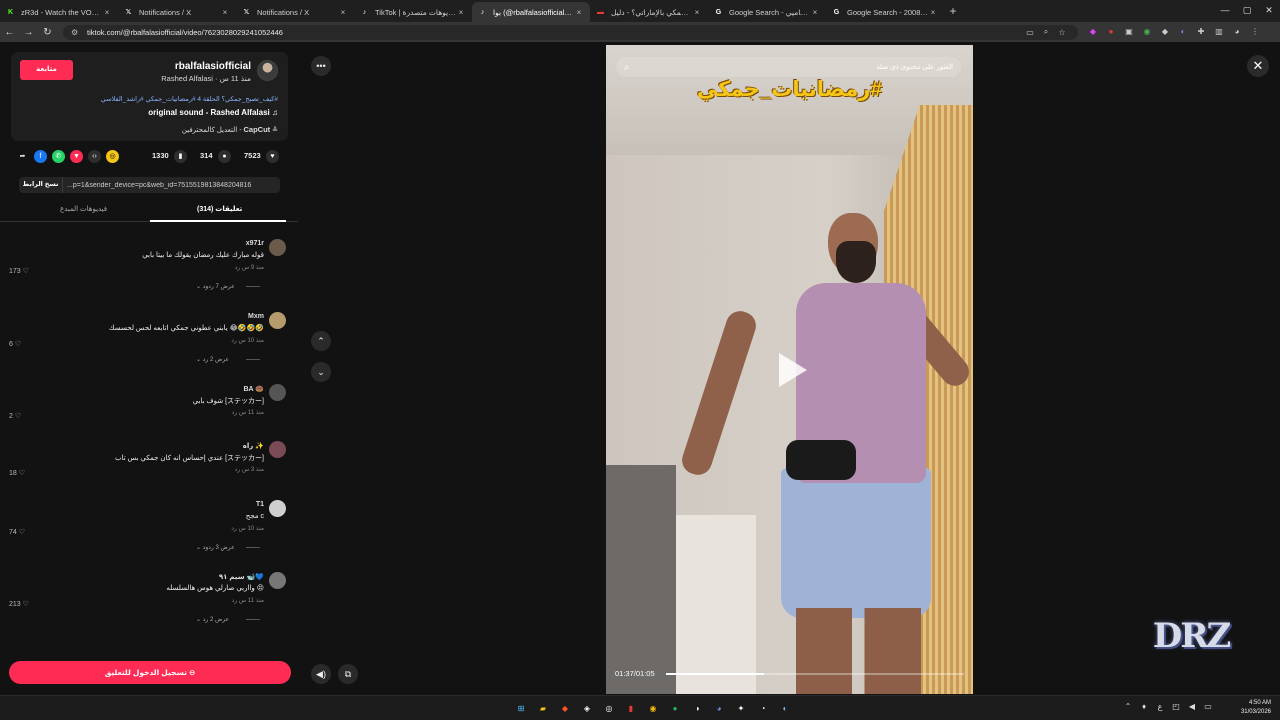 The width and height of the screenshot is (1280, 720). Describe the element at coordinates (413, 12) in the screenshot. I see `browser-tab: ♪ TikTok | شاهد فيديوهات متصدرة×` at that location.